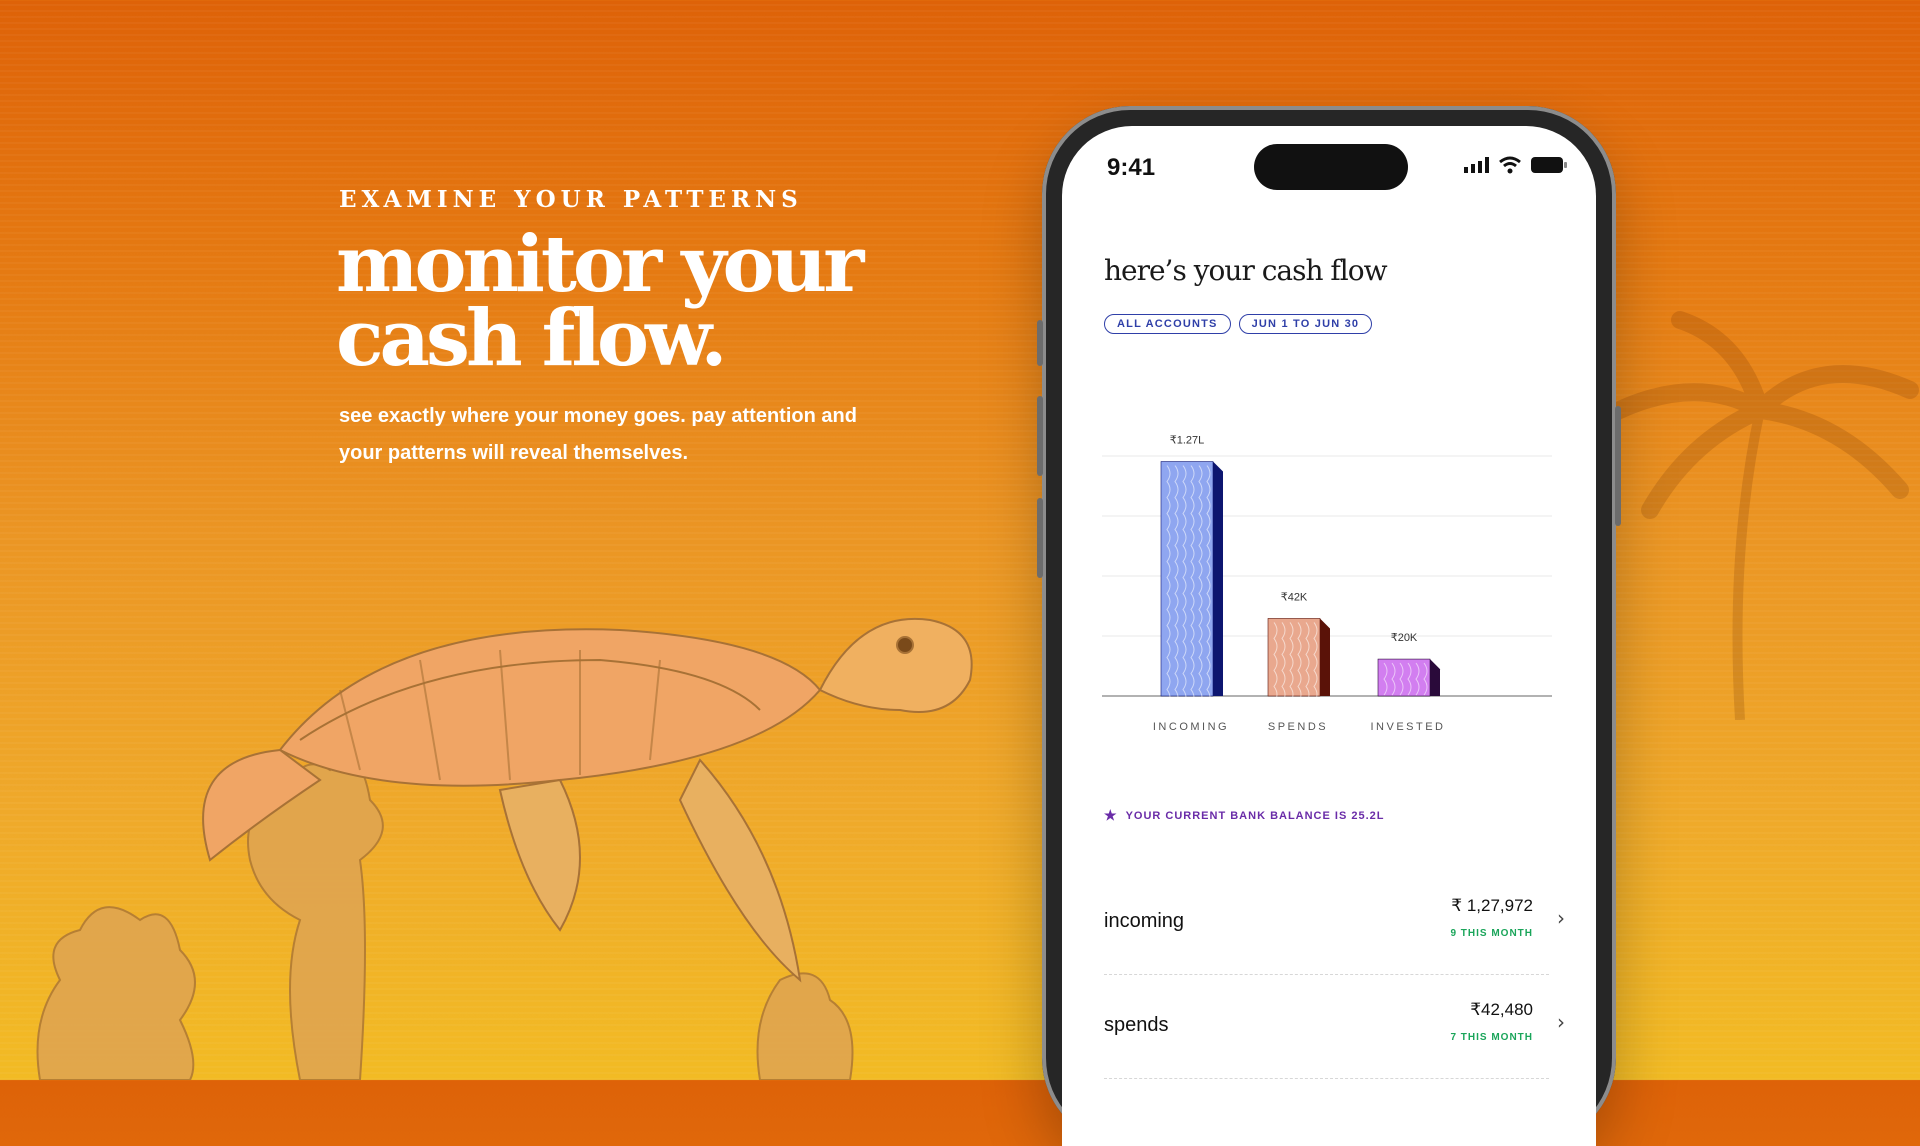 The width and height of the screenshot is (1920, 1146). Describe the element at coordinates (1305, 324) in the screenshot. I see `filter-chip-date-range: JUN 1 TO JUN 30` at that location.